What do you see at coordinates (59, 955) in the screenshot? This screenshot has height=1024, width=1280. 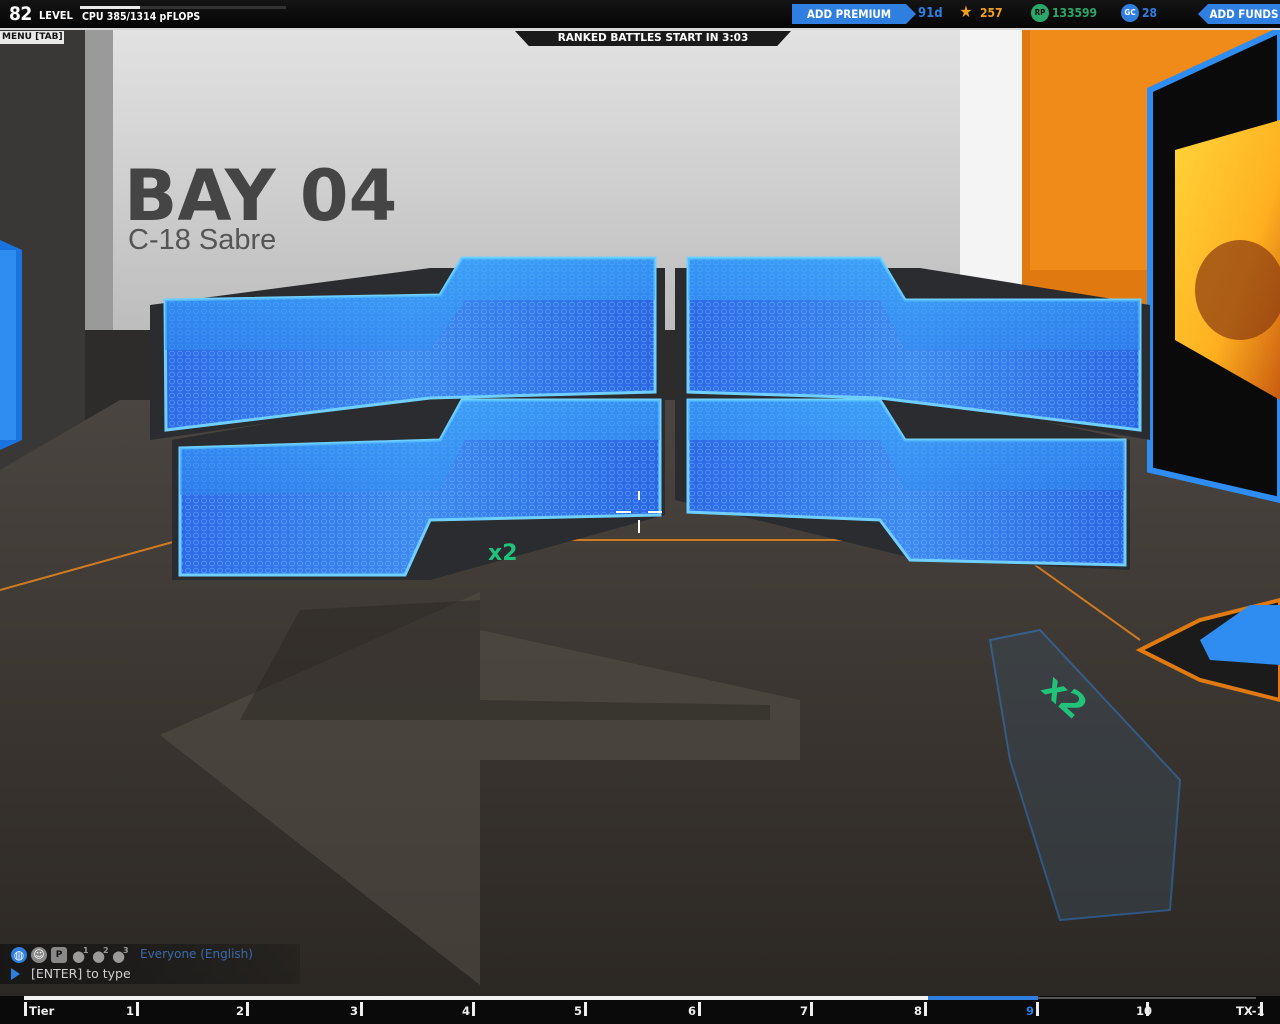 I see `p-icon: P` at bounding box center [59, 955].